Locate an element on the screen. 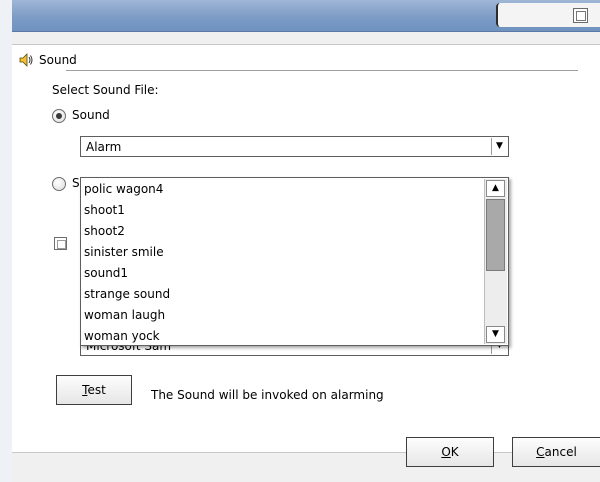  list-item: shoot1 is located at coordinates (104, 210).